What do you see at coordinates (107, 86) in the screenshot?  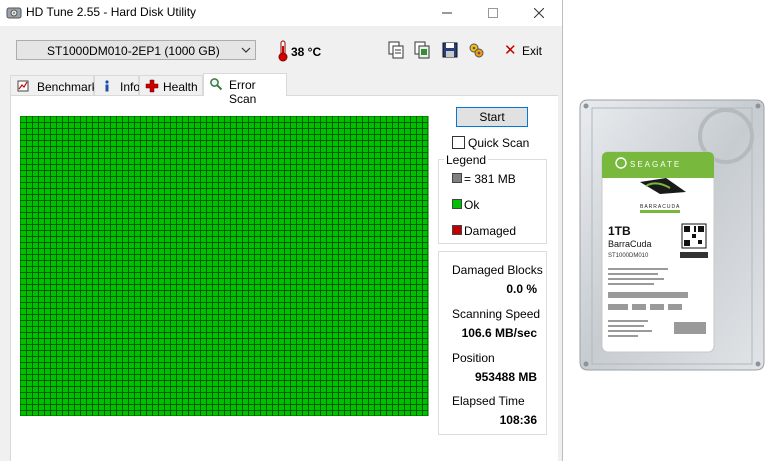 I see `info-icon` at bounding box center [107, 86].